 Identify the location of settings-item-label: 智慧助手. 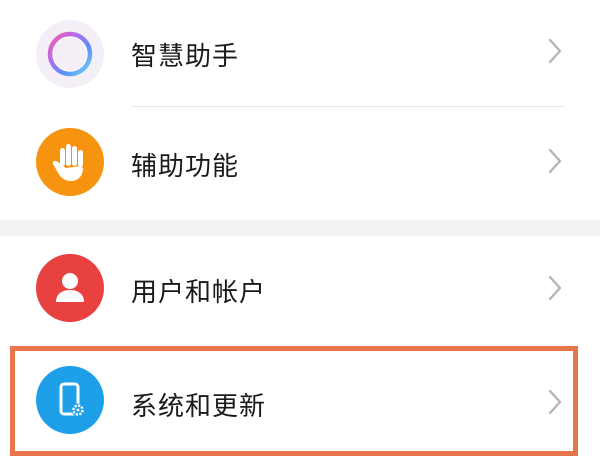
(185, 57).